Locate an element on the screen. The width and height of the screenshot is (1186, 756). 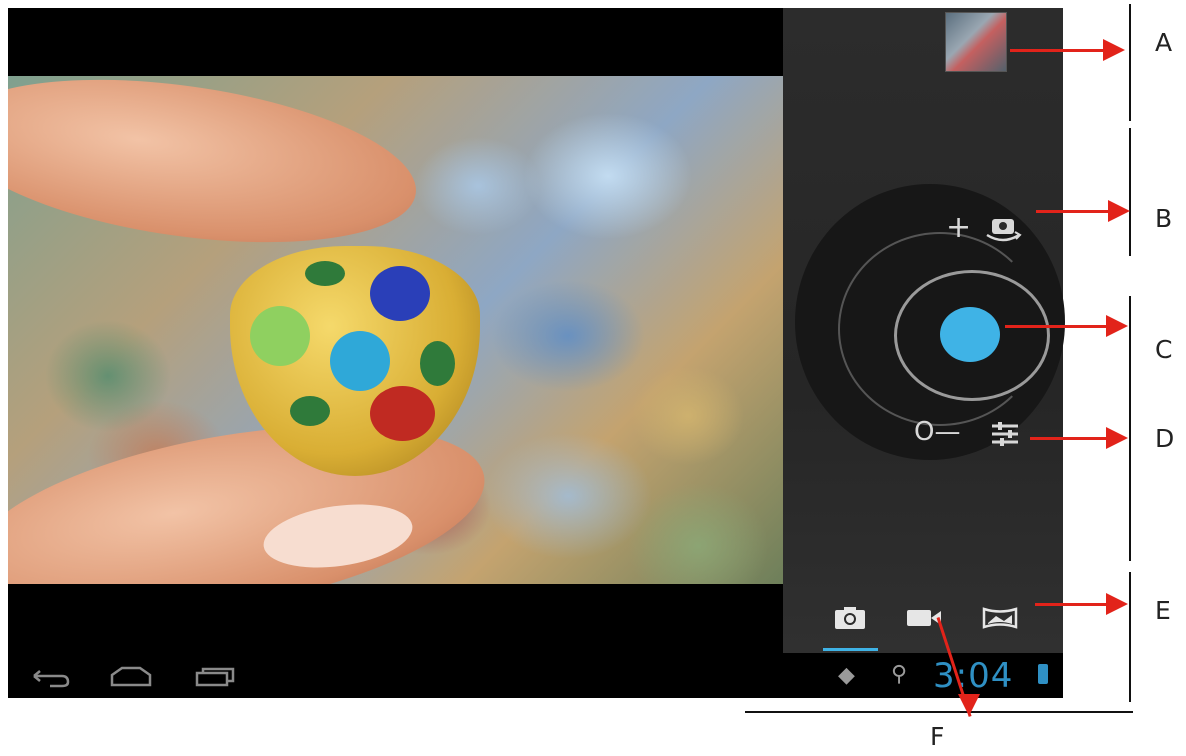
arrow-f-tip is located at coordinates (969, 705).